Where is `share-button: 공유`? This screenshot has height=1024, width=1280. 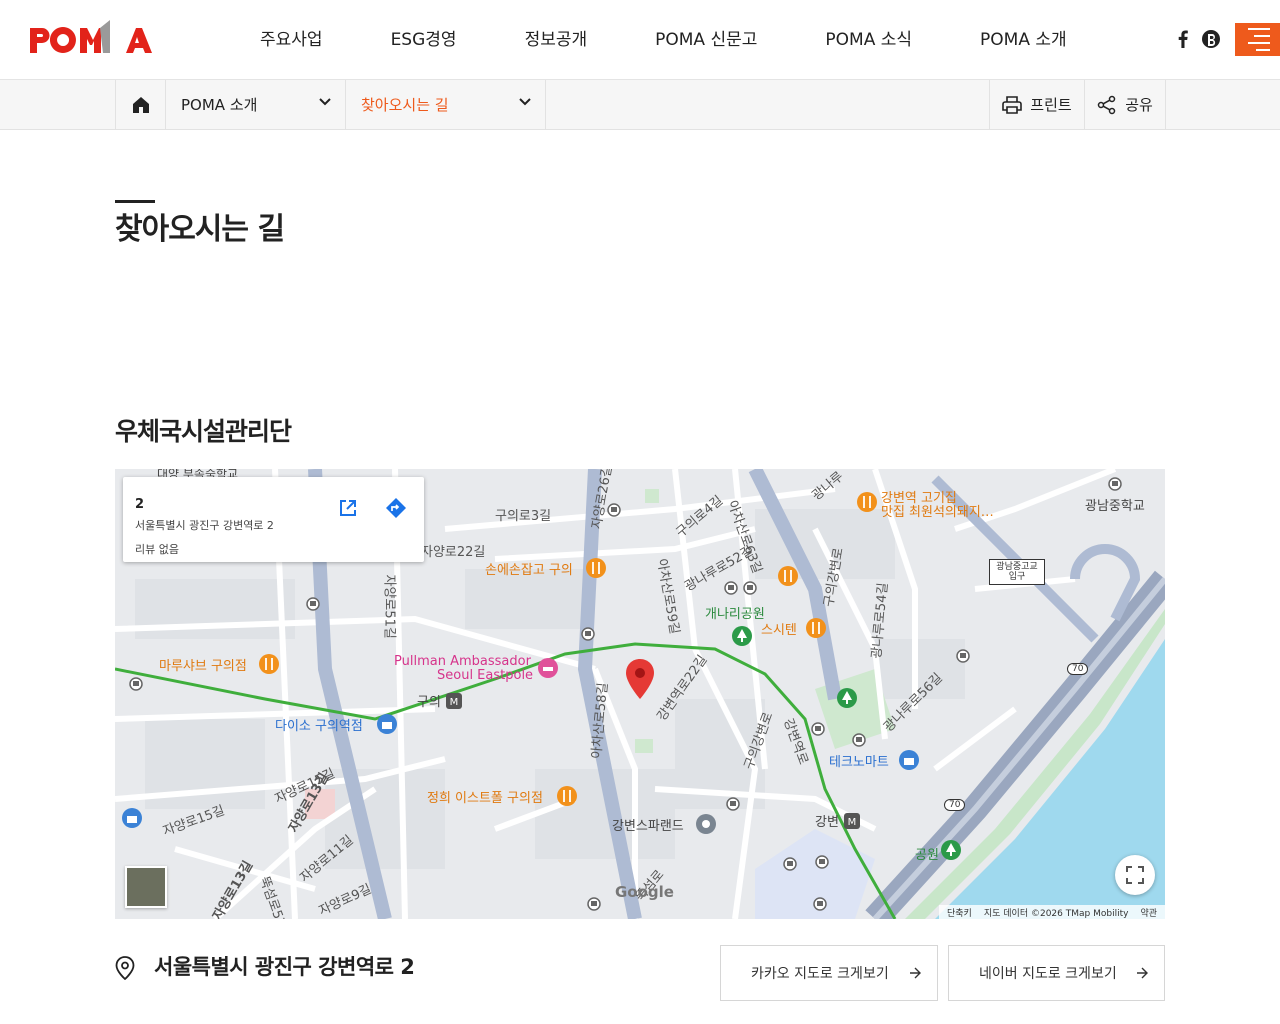
share-button: 공유 is located at coordinates (1125, 104).